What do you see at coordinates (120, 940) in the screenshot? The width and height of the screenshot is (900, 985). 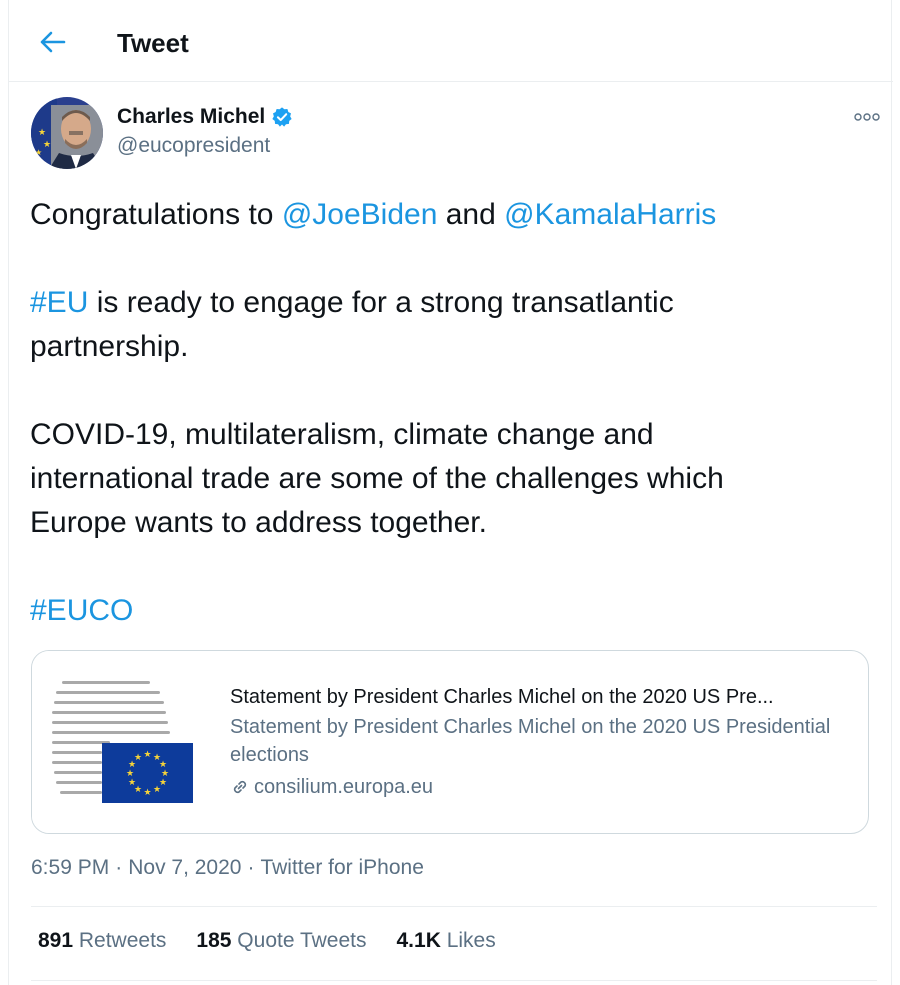 I see `retweets-label: Retweets` at bounding box center [120, 940].